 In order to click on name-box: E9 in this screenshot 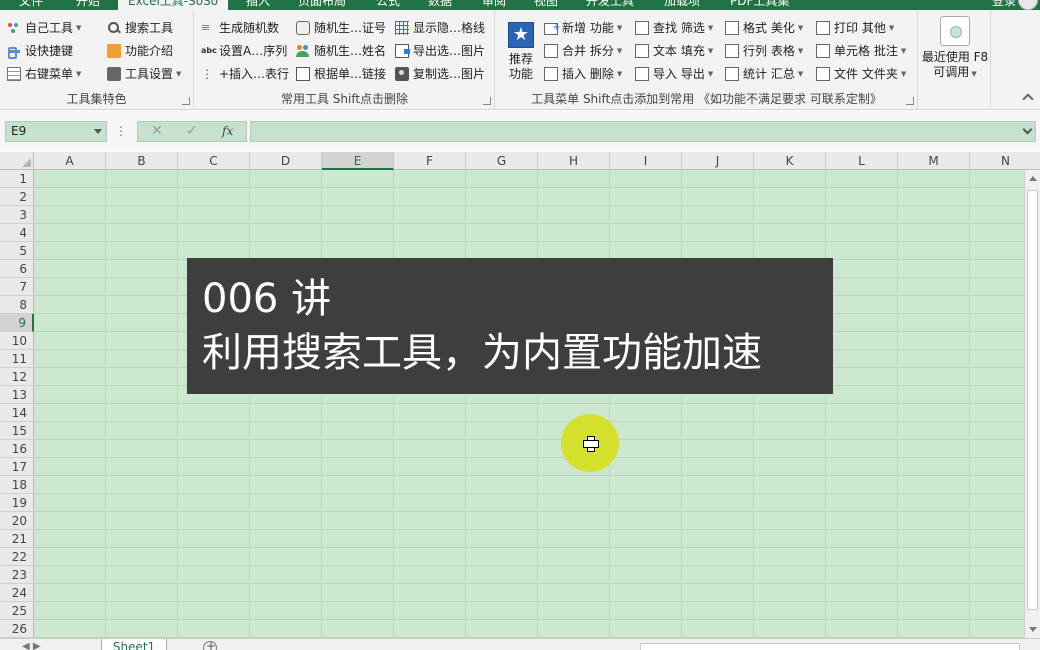, I will do `click(56, 131)`.